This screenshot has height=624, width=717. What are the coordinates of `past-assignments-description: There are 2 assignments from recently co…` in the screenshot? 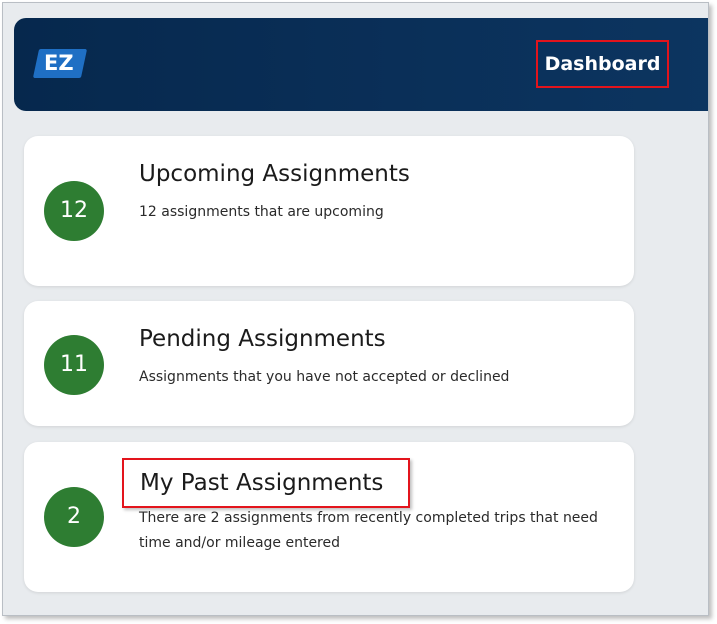 It's located at (368, 530).